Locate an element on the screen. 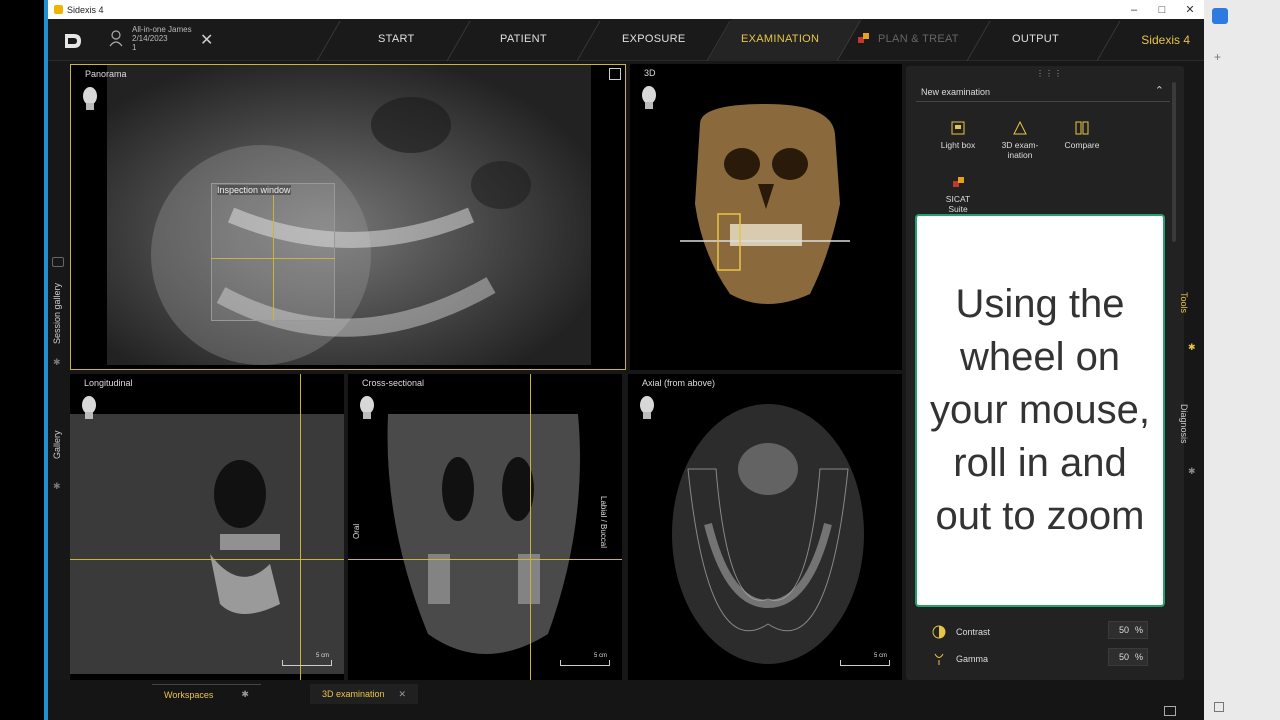  light-box-icon is located at coordinates (958, 128).